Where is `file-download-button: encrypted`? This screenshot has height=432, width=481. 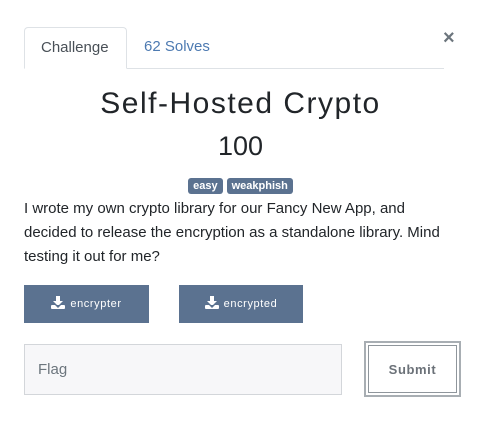 file-download-button: encrypted is located at coordinates (241, 304).